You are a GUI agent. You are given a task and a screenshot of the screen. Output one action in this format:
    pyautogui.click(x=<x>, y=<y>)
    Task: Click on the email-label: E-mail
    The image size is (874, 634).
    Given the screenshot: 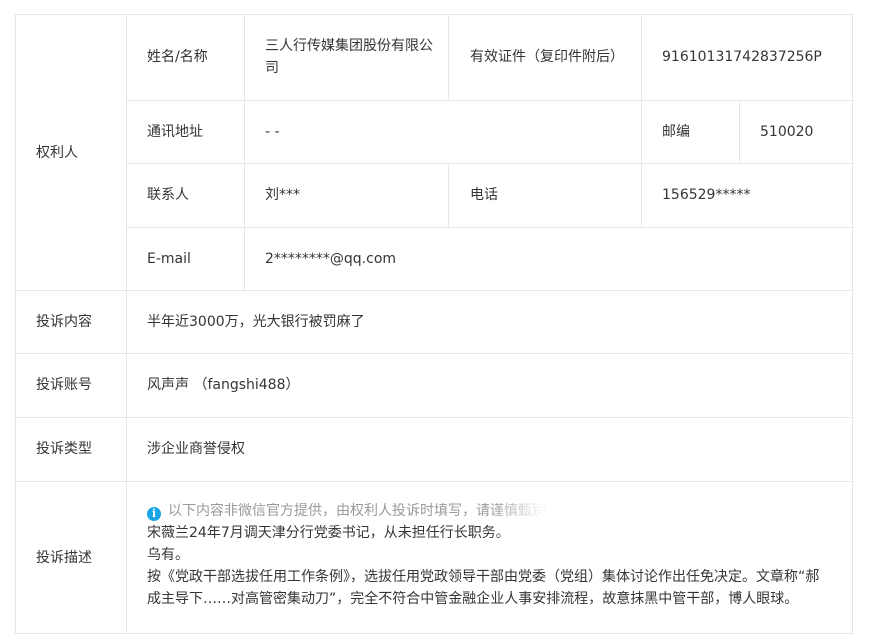 What is the action you would take?
    pyautogui.click(x=169, y=258)
    